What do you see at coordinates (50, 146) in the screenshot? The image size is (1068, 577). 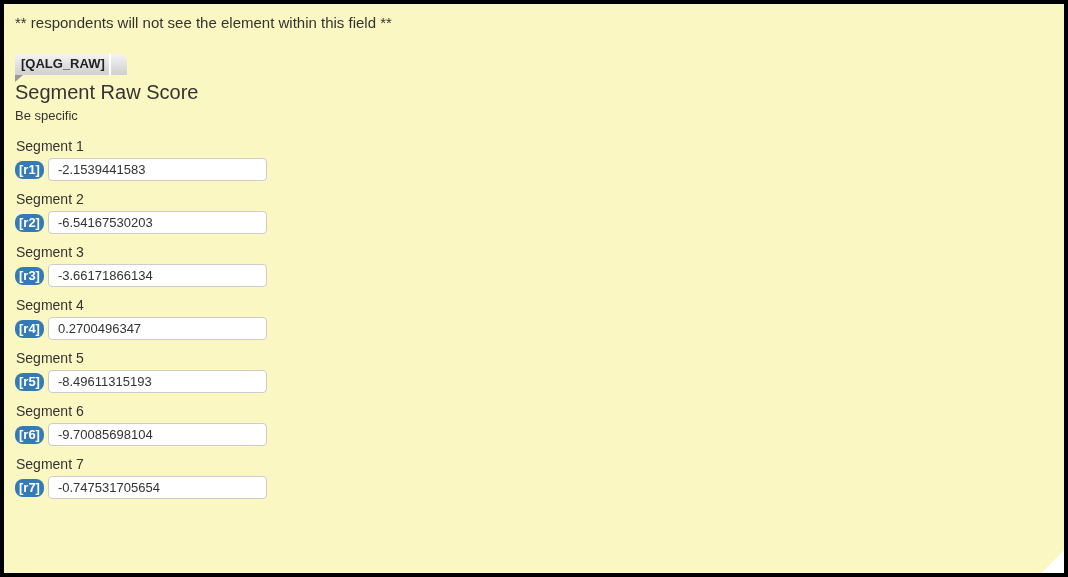 I see `row-label: Segment 1` at bounding box center [50, 146].